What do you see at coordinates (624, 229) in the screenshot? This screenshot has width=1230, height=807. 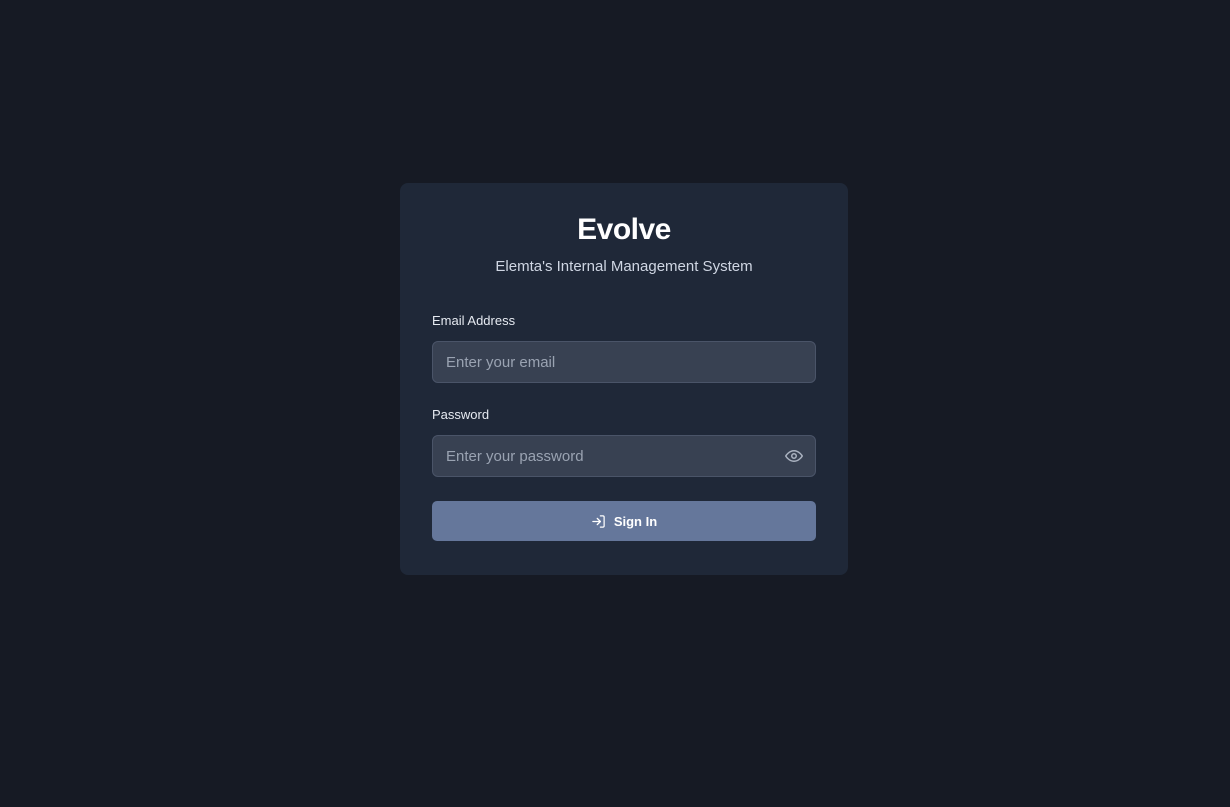 I see `app-title: Evolve` at bounding box center [624, 229].